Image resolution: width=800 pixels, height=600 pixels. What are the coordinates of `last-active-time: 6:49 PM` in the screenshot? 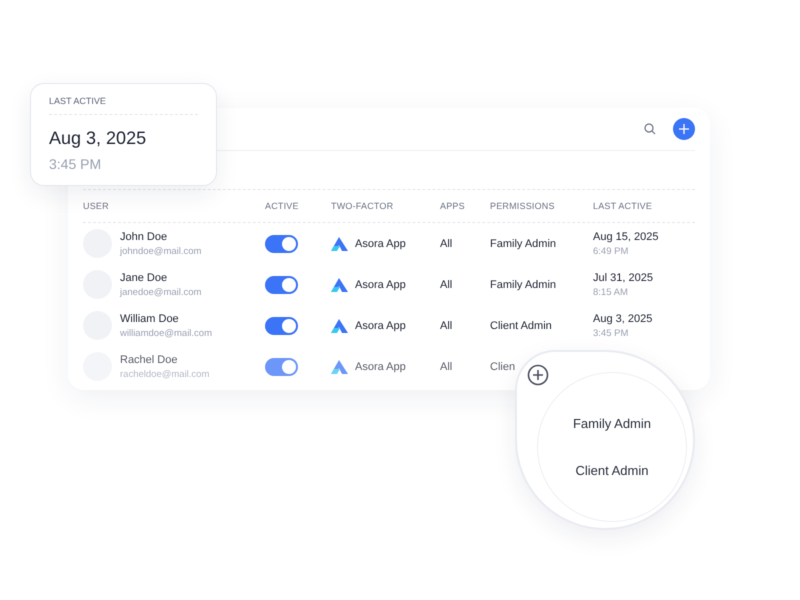 It's located at (611, 251).